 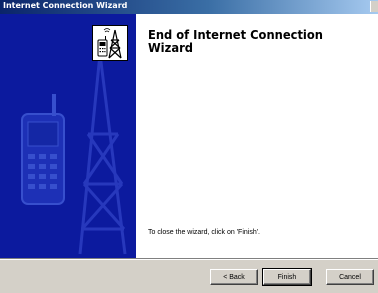 What do you see at coordinates (189, 276) in the screenshot?
I see `button-bar: < Back Finish Cancel` at bounding box center [189, 276].